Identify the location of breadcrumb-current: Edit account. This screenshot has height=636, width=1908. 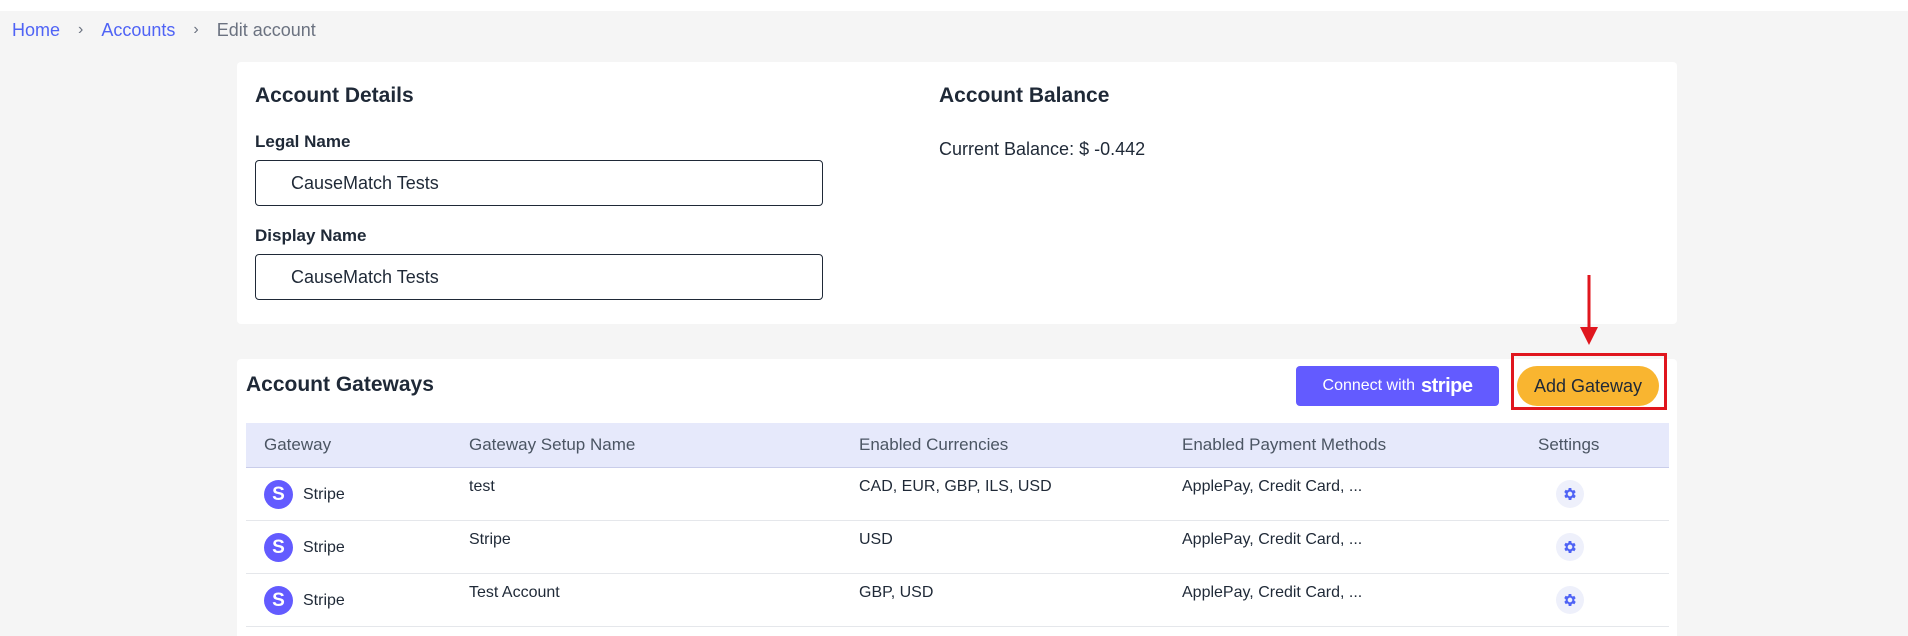
(266, 29).